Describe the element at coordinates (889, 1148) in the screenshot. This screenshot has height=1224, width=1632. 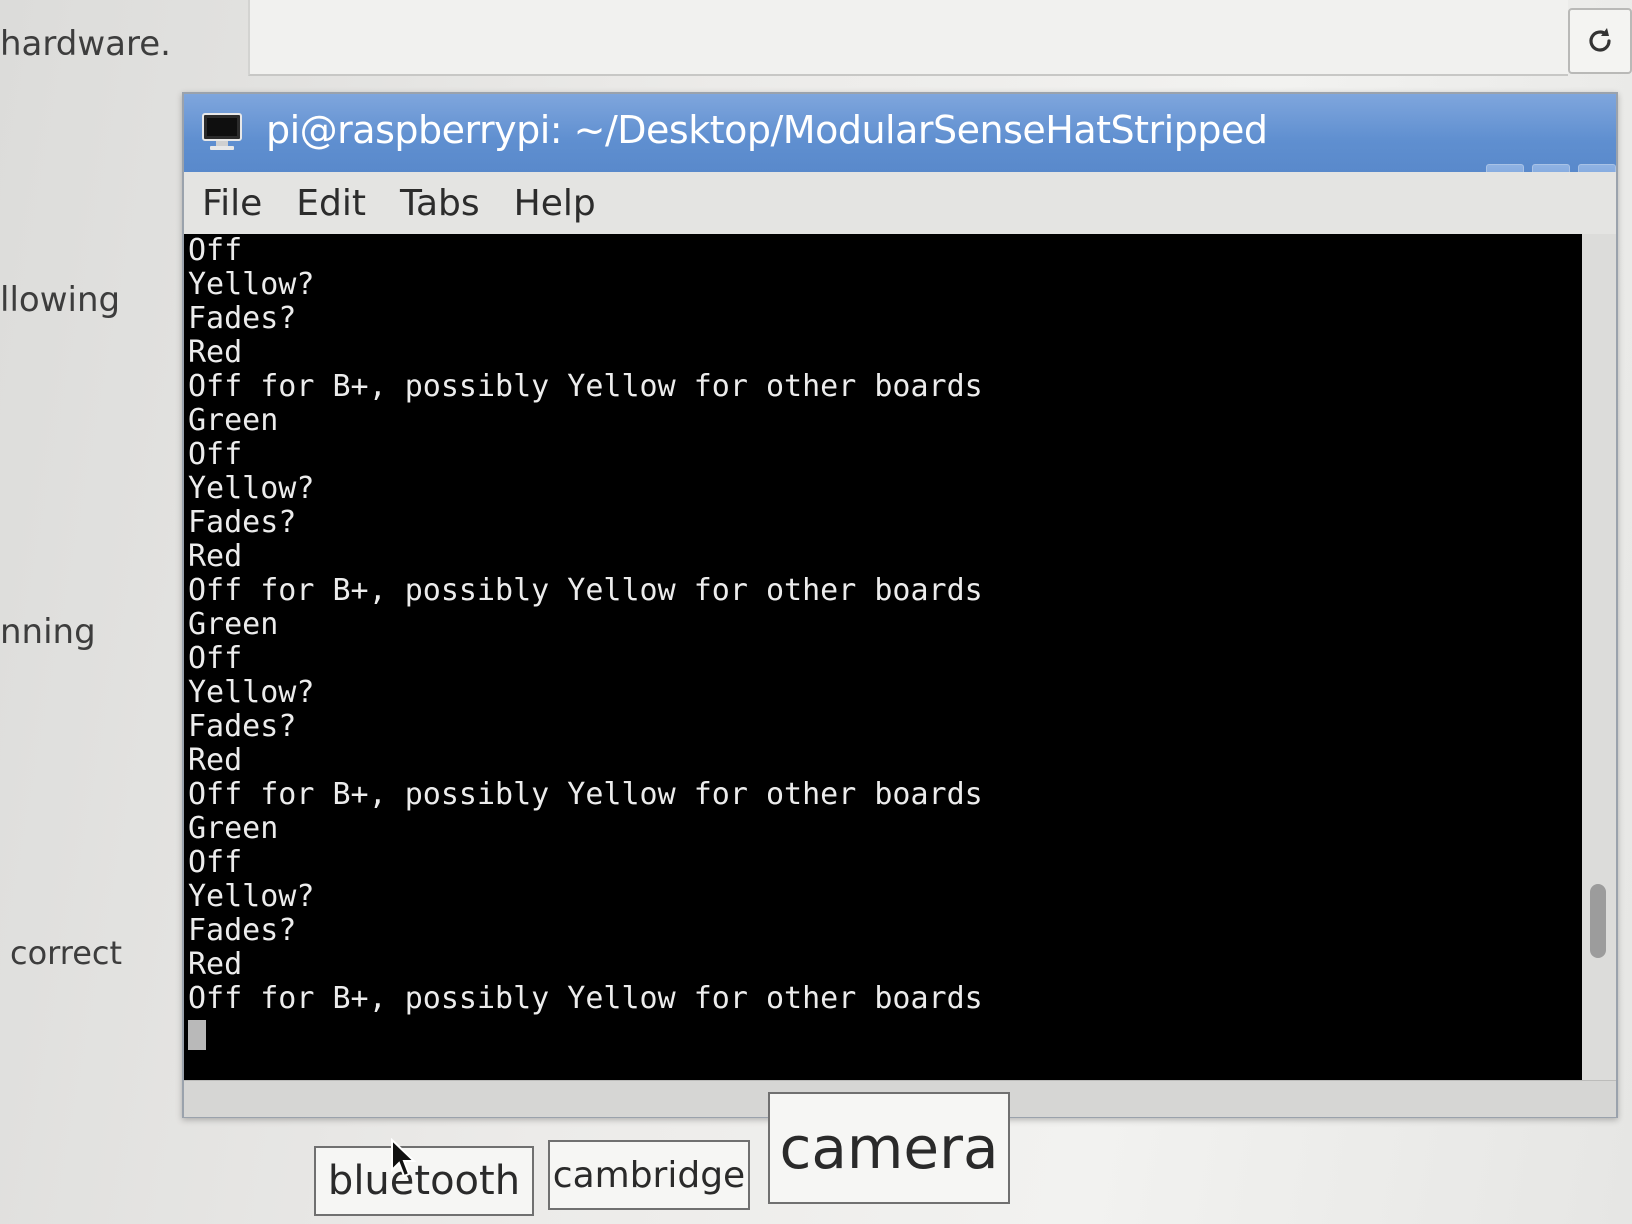
I see `tag-camera: camera` at that location.